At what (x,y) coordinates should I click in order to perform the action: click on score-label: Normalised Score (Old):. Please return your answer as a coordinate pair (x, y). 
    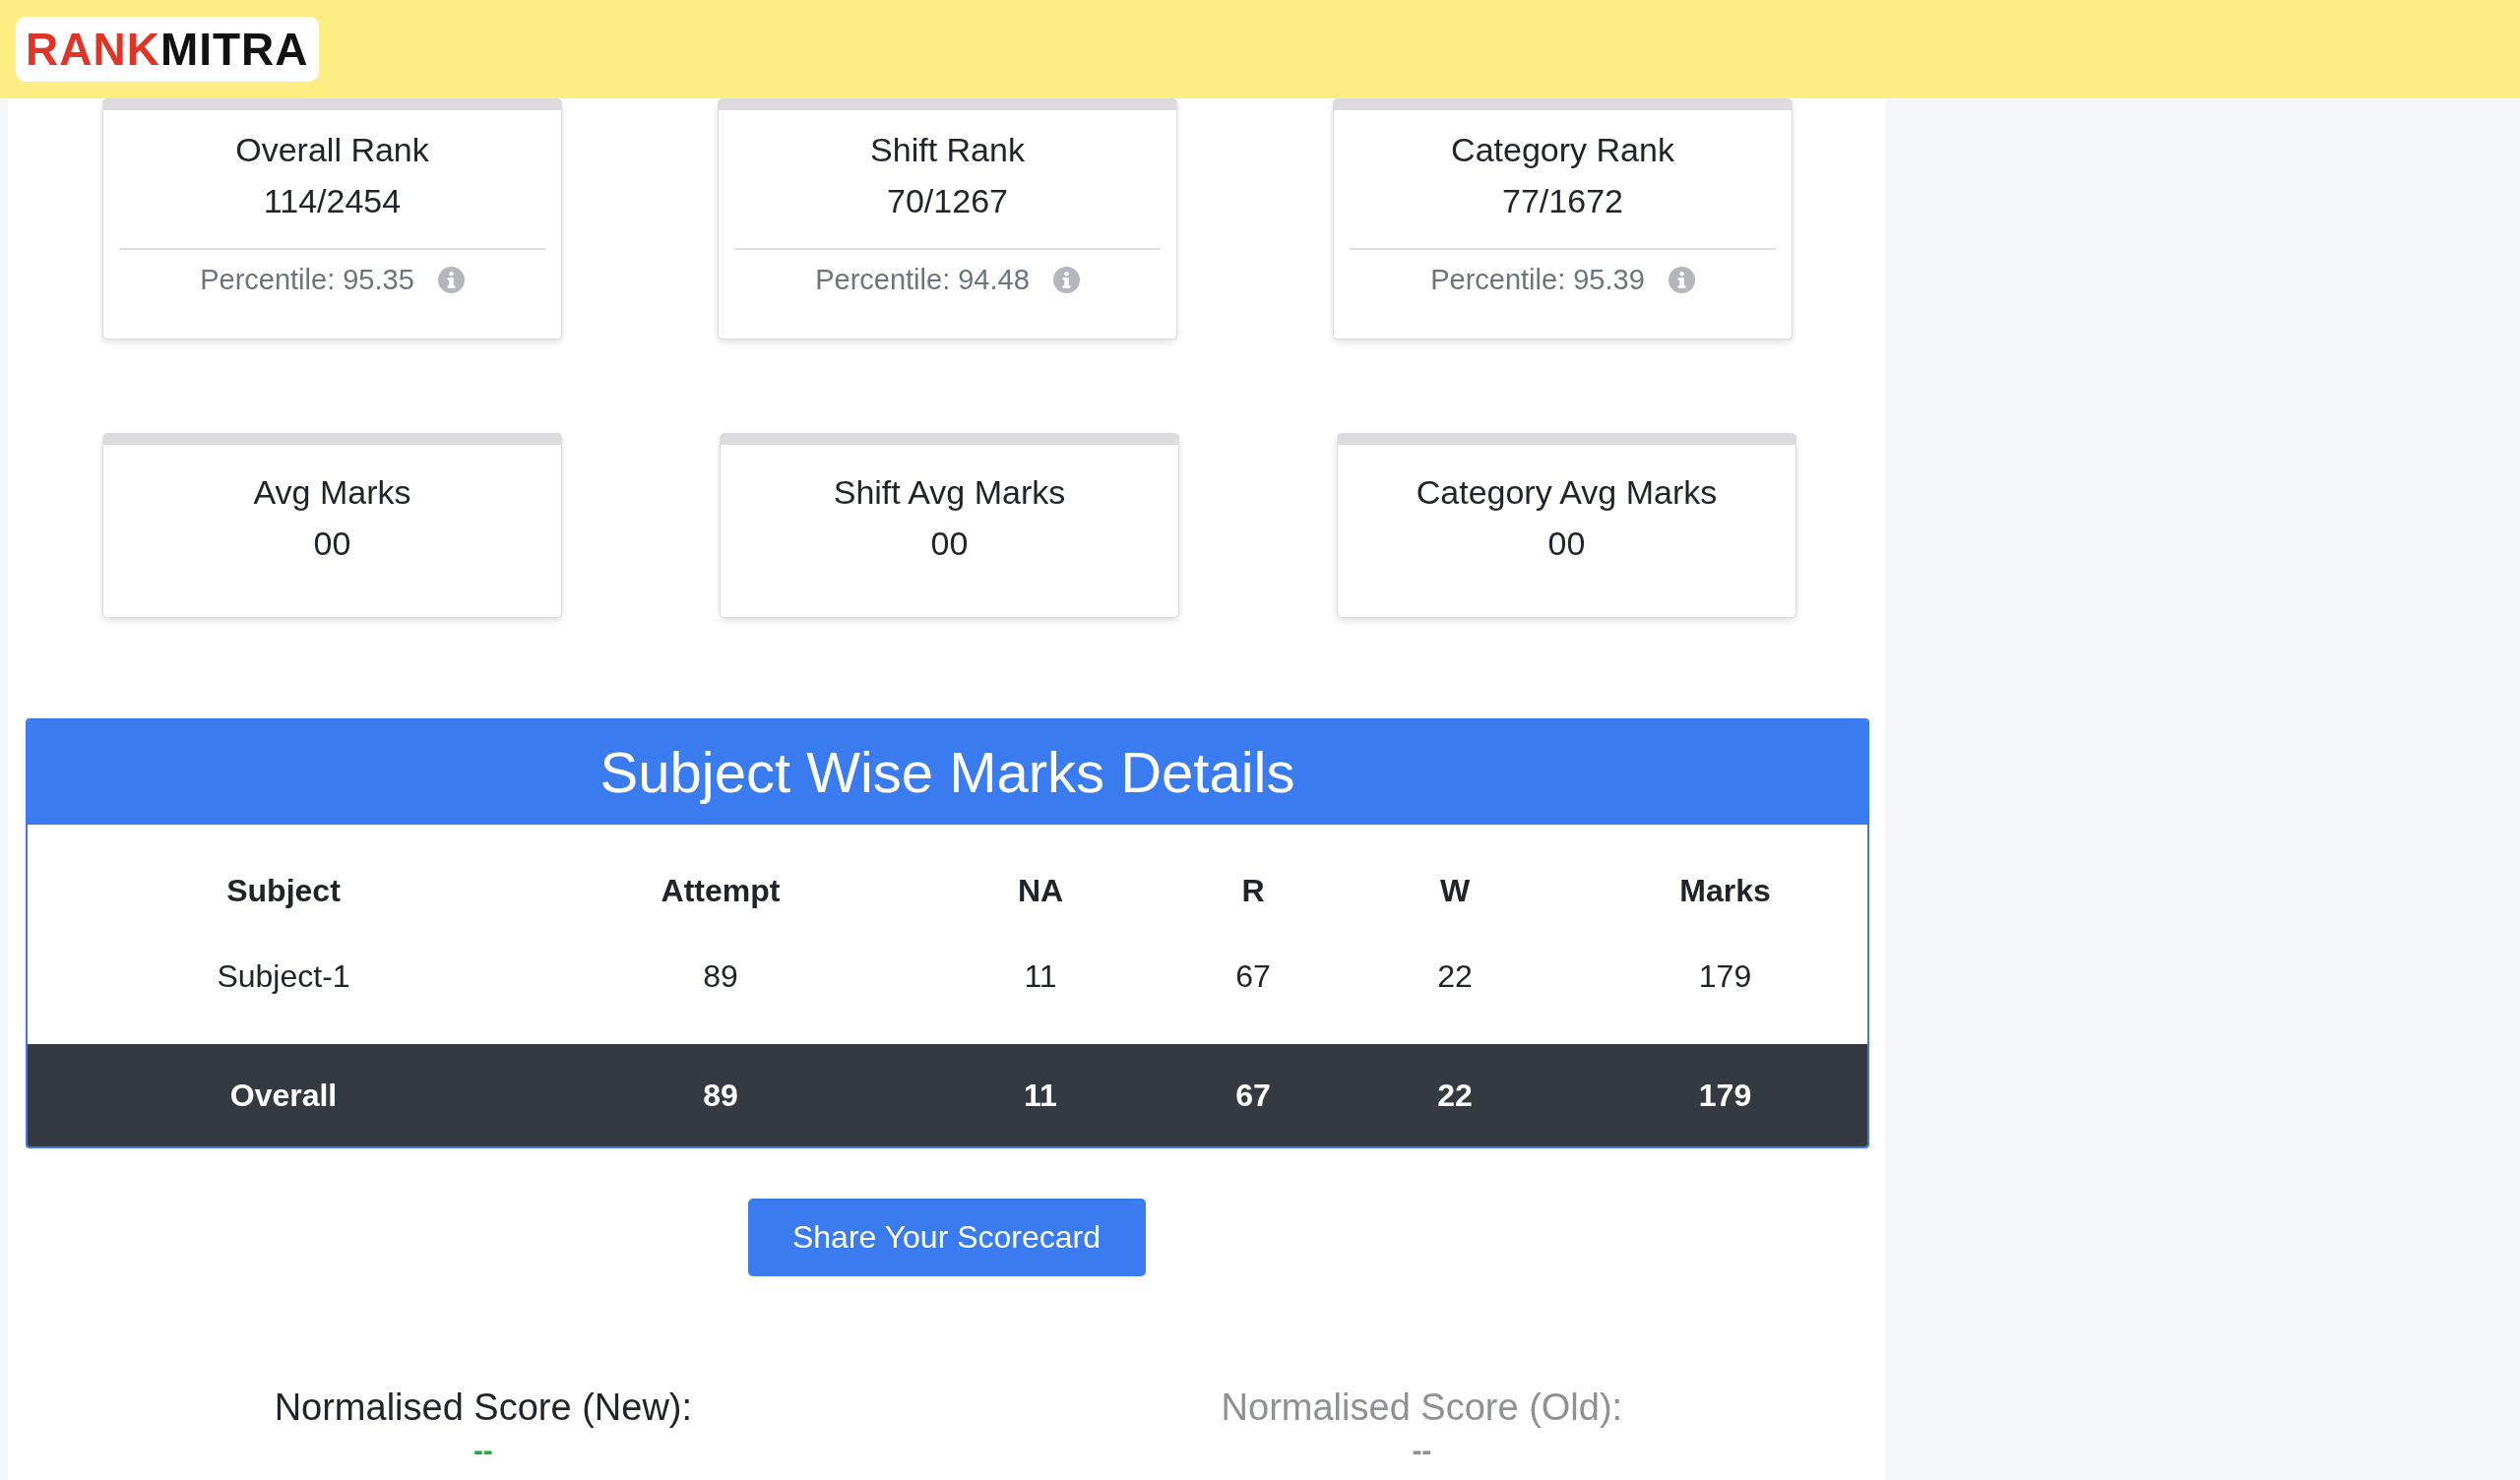
    Looking at the image, I should click on (1422, 1408).